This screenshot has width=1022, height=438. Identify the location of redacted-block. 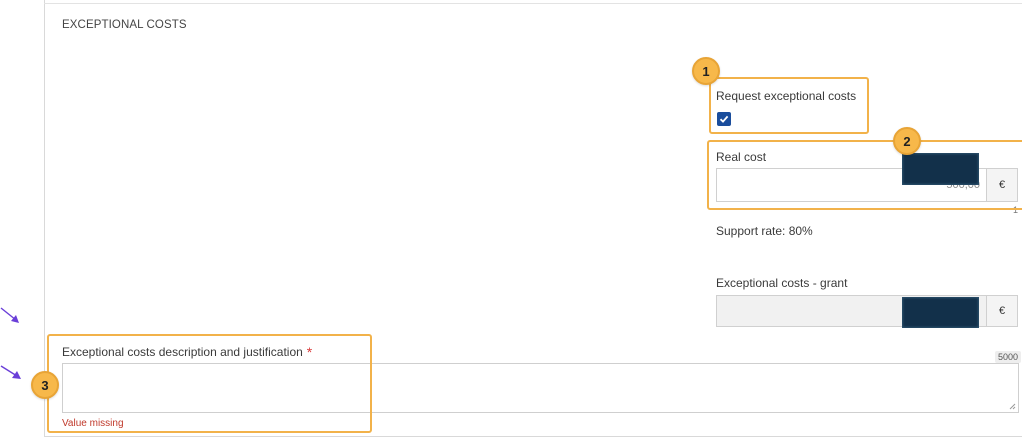
(940, 312).